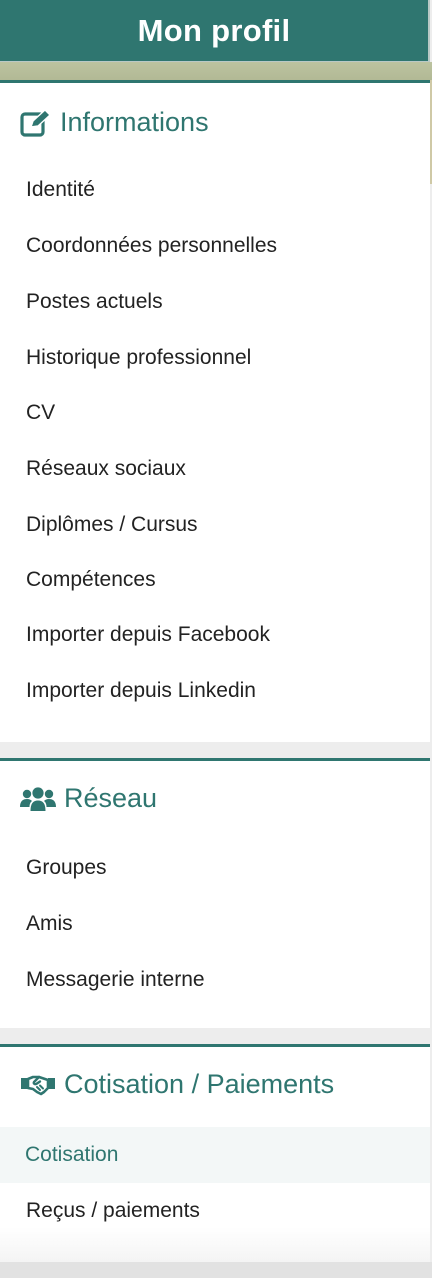  What do you see at coordinates (199, 1084) in the screenshot?
I see `cotisation-title: Cotisation / Paiements` at bounding box center [199, 1084].